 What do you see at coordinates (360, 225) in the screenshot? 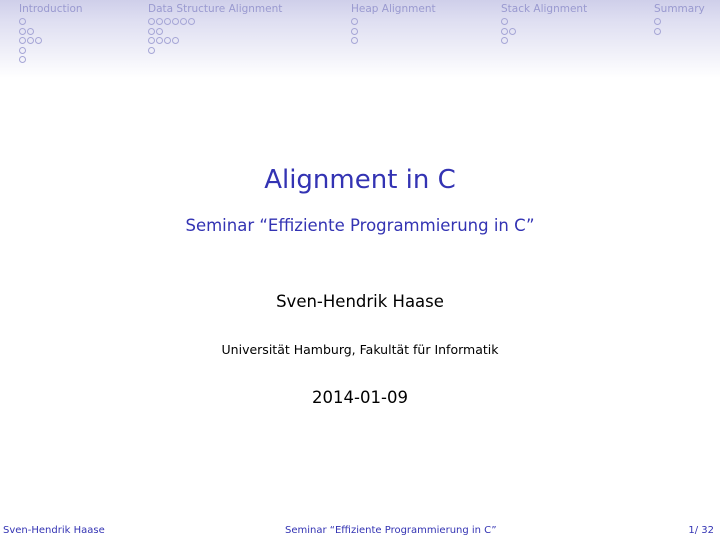
I see `slide-subtitle: Seminar “Effiziente Programmierung in C”` at bounding box center [360, 225].